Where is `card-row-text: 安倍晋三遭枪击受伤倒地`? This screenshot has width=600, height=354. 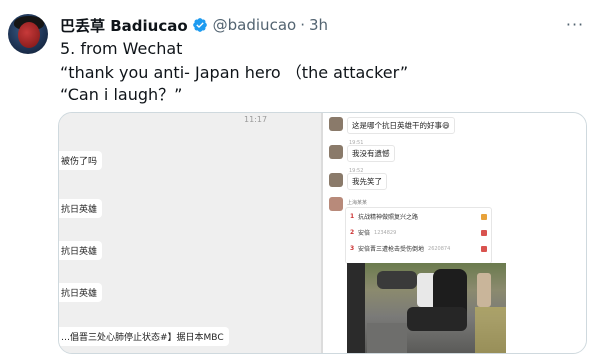 card-row-text: 安倍晋三遭枪击受伤倒地 is located at coordinates (391, 249).